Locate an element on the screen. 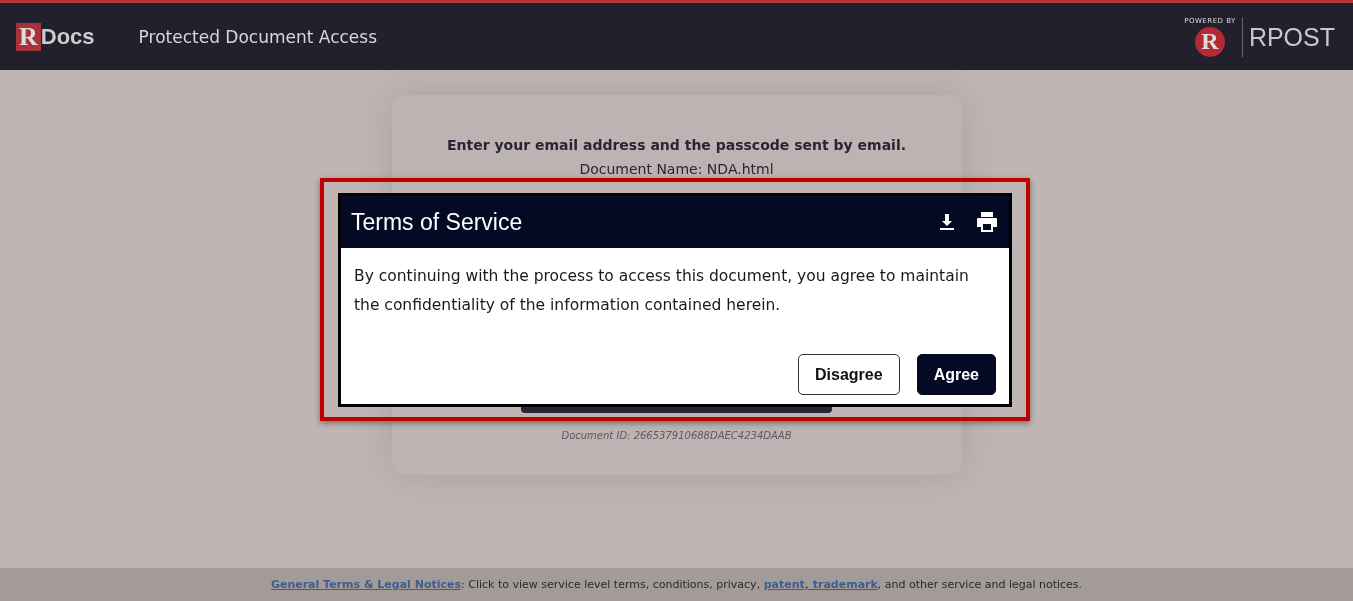 This screenshot has height=601, width=1353. logo-text: Docs is located at coordinates (67, 36).